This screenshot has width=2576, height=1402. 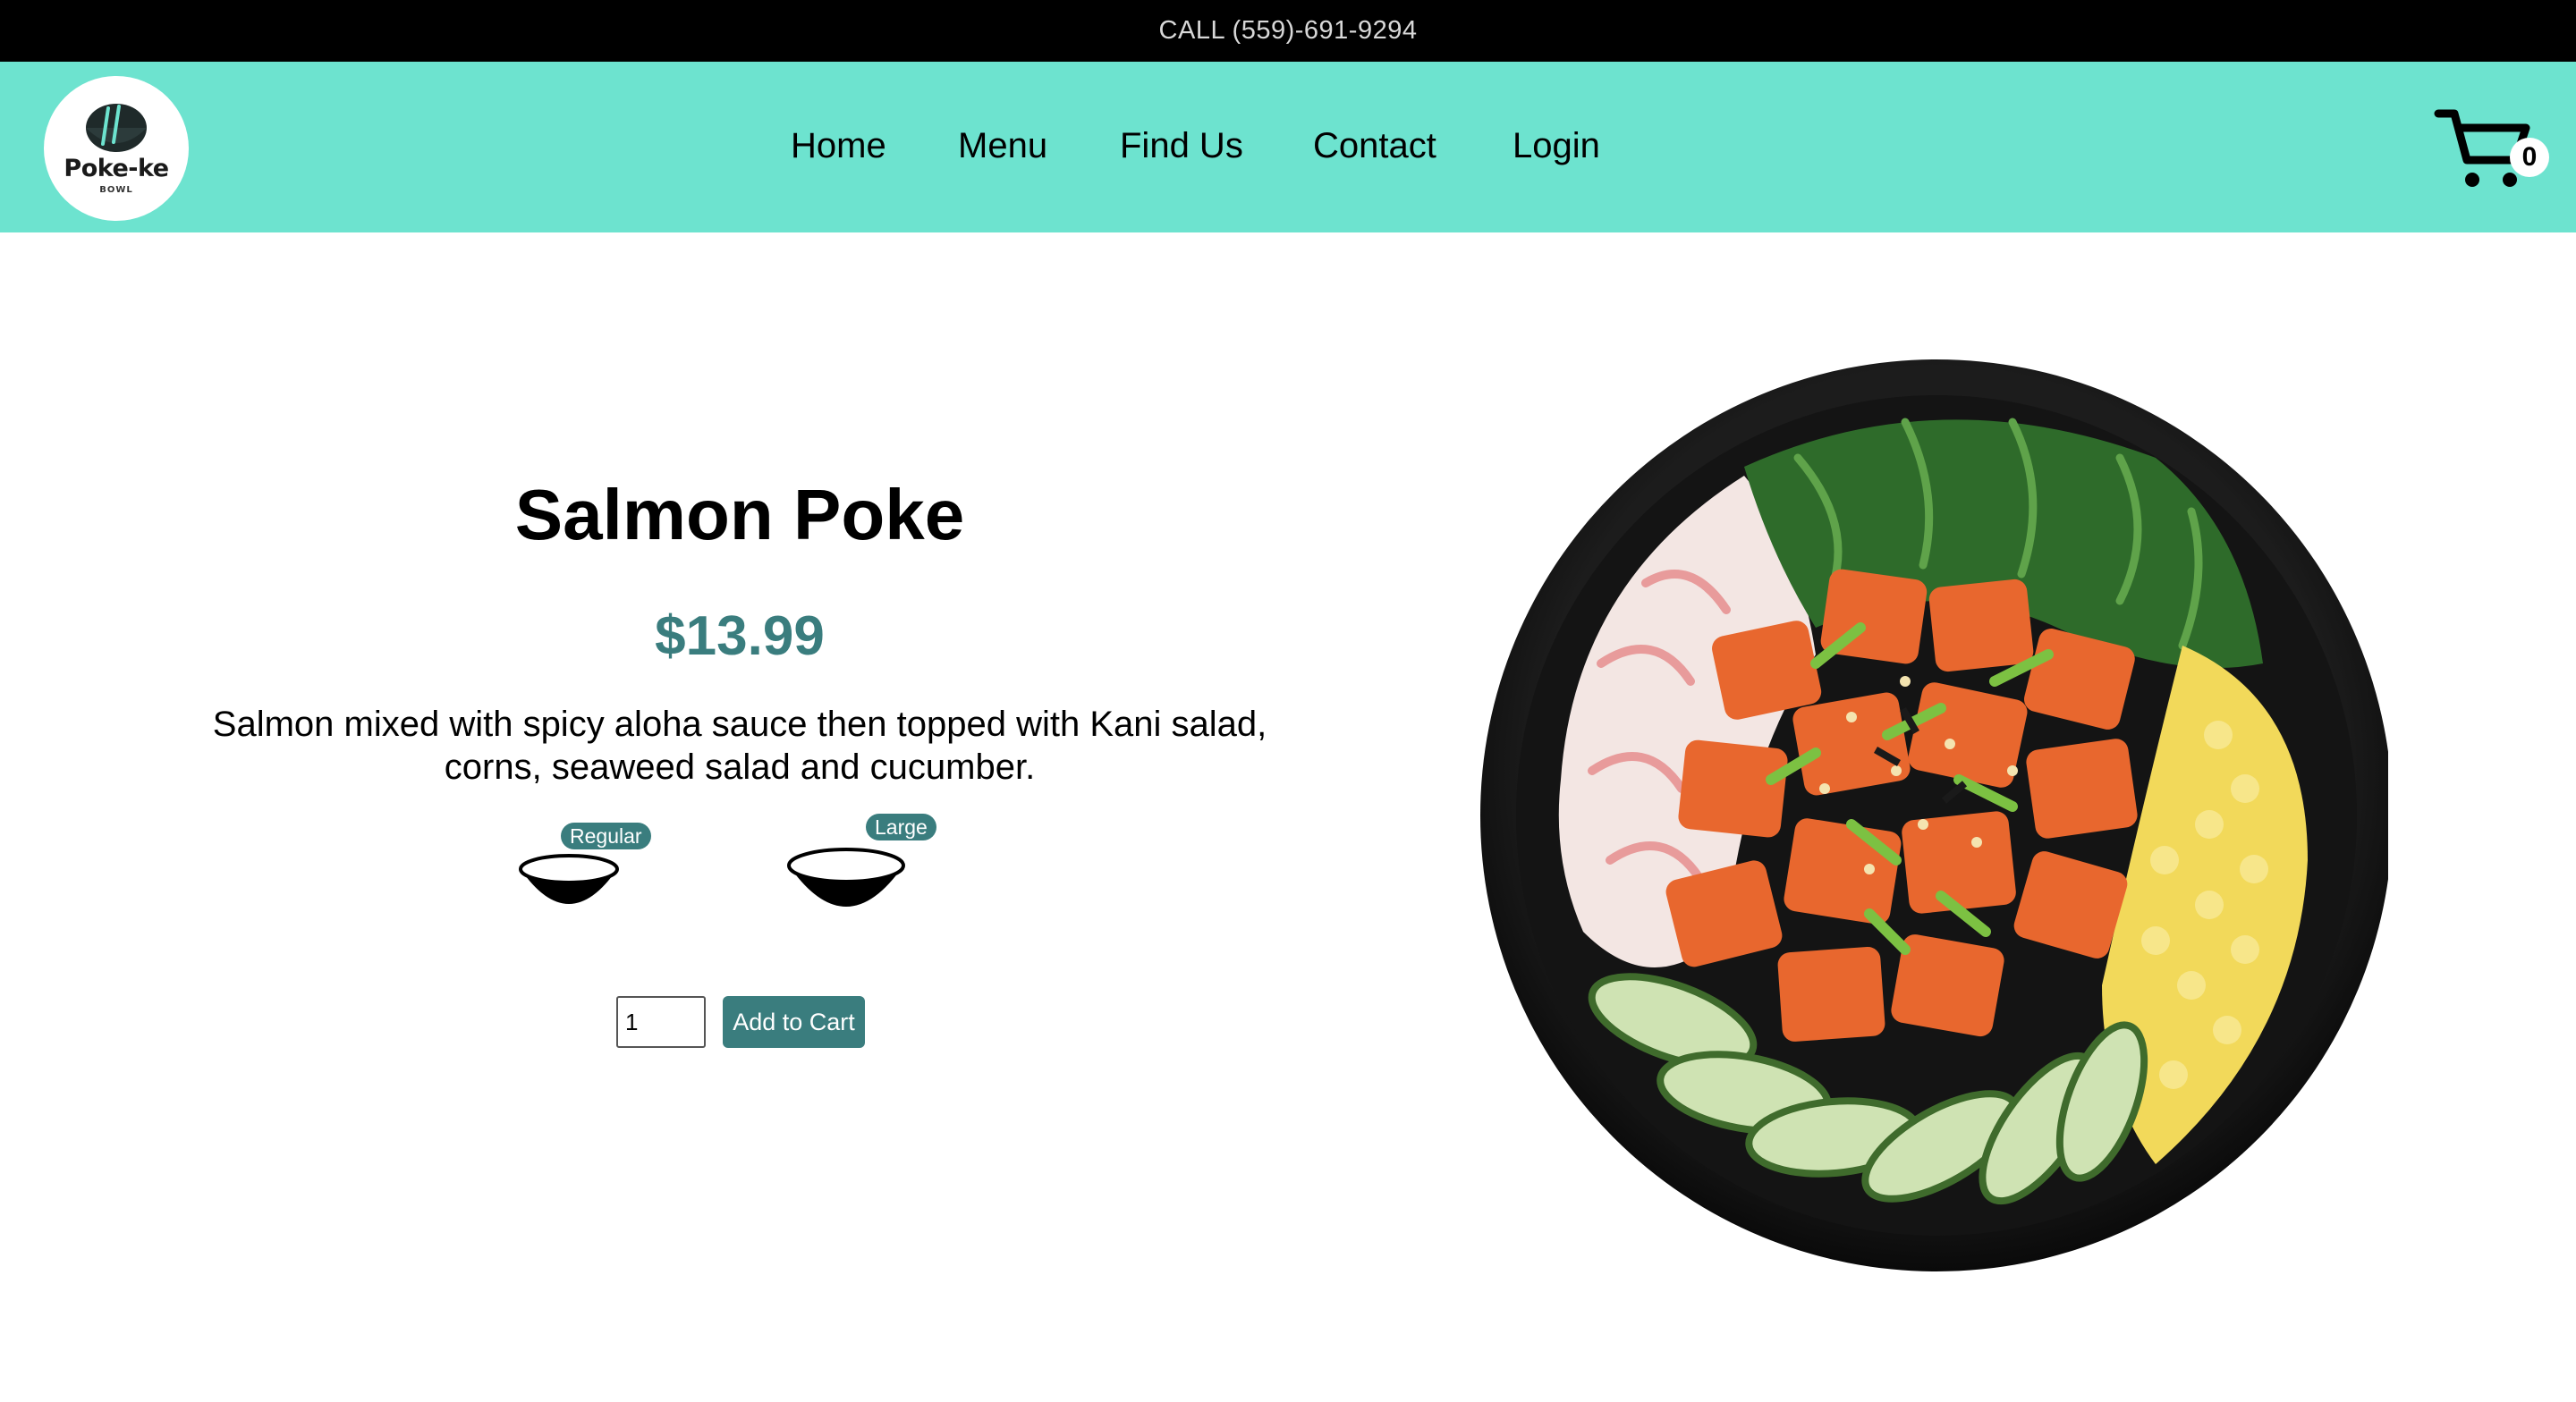 I want to click on quantity-input, so click(x=661, y=1022).